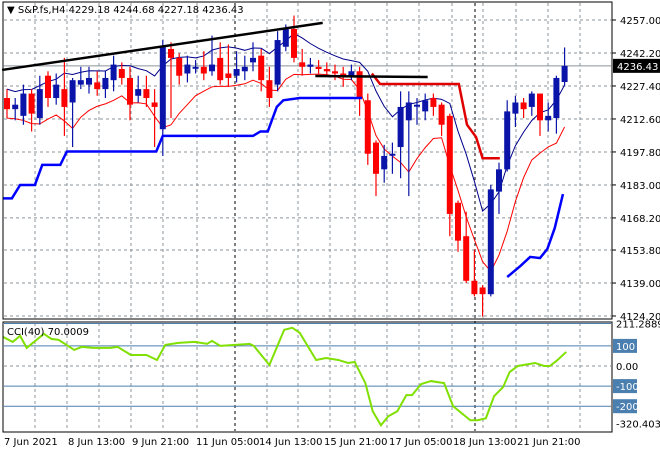 This screenshot has width=660, height=450. Describe the element at coordinates (627, 367) in the screenshot. I see `cci-level-label: 0.00` at that location.